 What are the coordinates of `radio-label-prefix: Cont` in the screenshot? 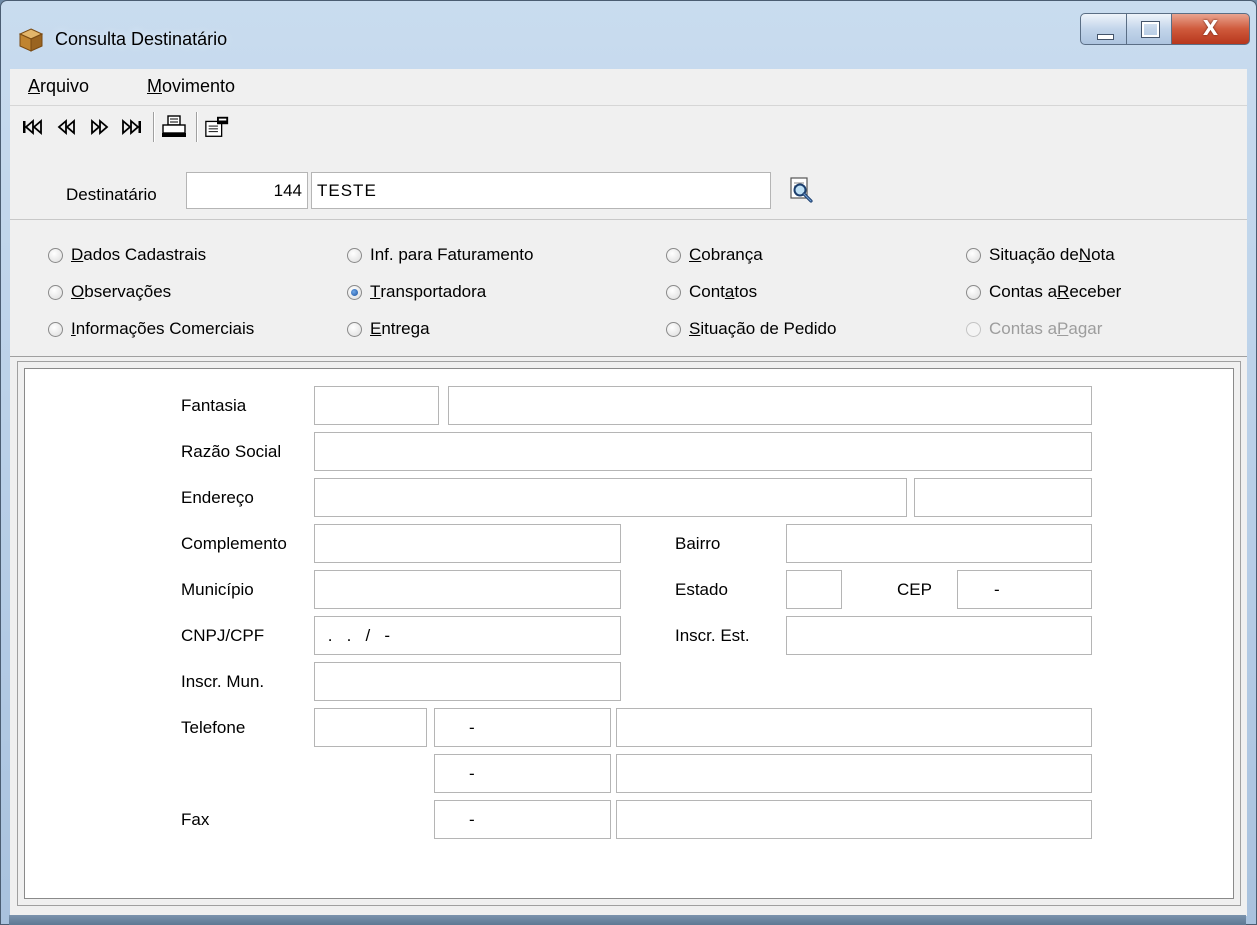 It's located at (707, 291).